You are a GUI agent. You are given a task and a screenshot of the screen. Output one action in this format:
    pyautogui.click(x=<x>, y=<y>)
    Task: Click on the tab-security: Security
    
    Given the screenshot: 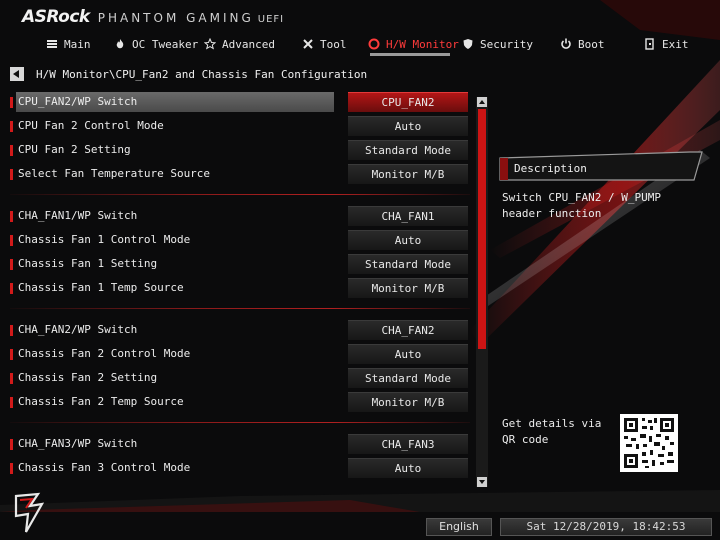 What is the action you would take?
    pyautogui.click(x=497, y=44)
    